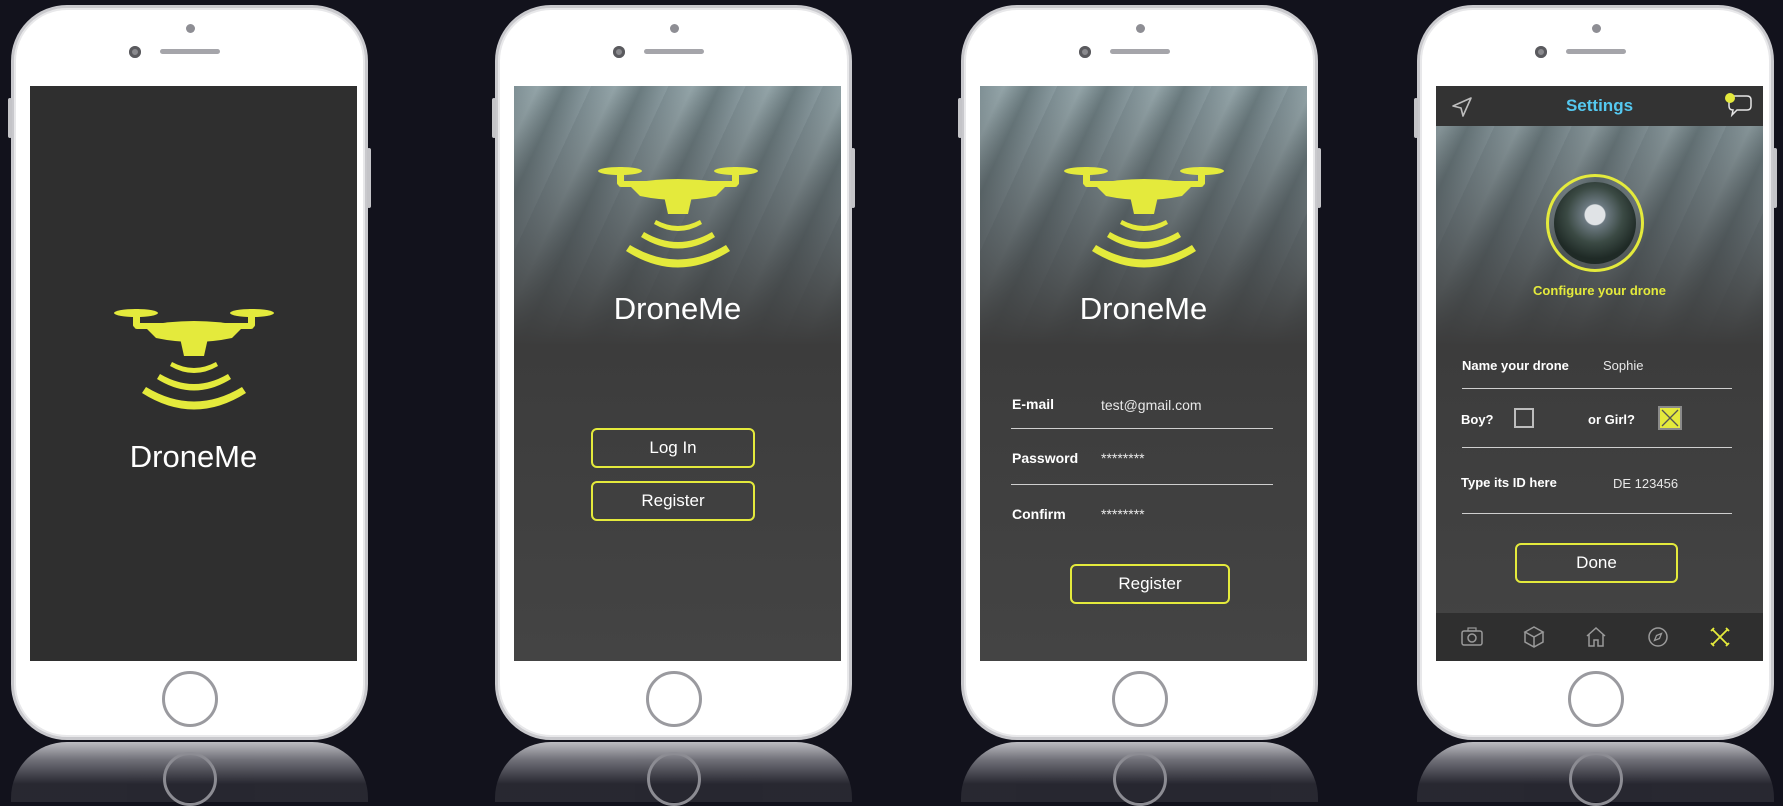 This screenshot has height=806, width=1783. Describe the element at coordinates (1597, 447) in the screenshot. I see `gender-underline` at that location.